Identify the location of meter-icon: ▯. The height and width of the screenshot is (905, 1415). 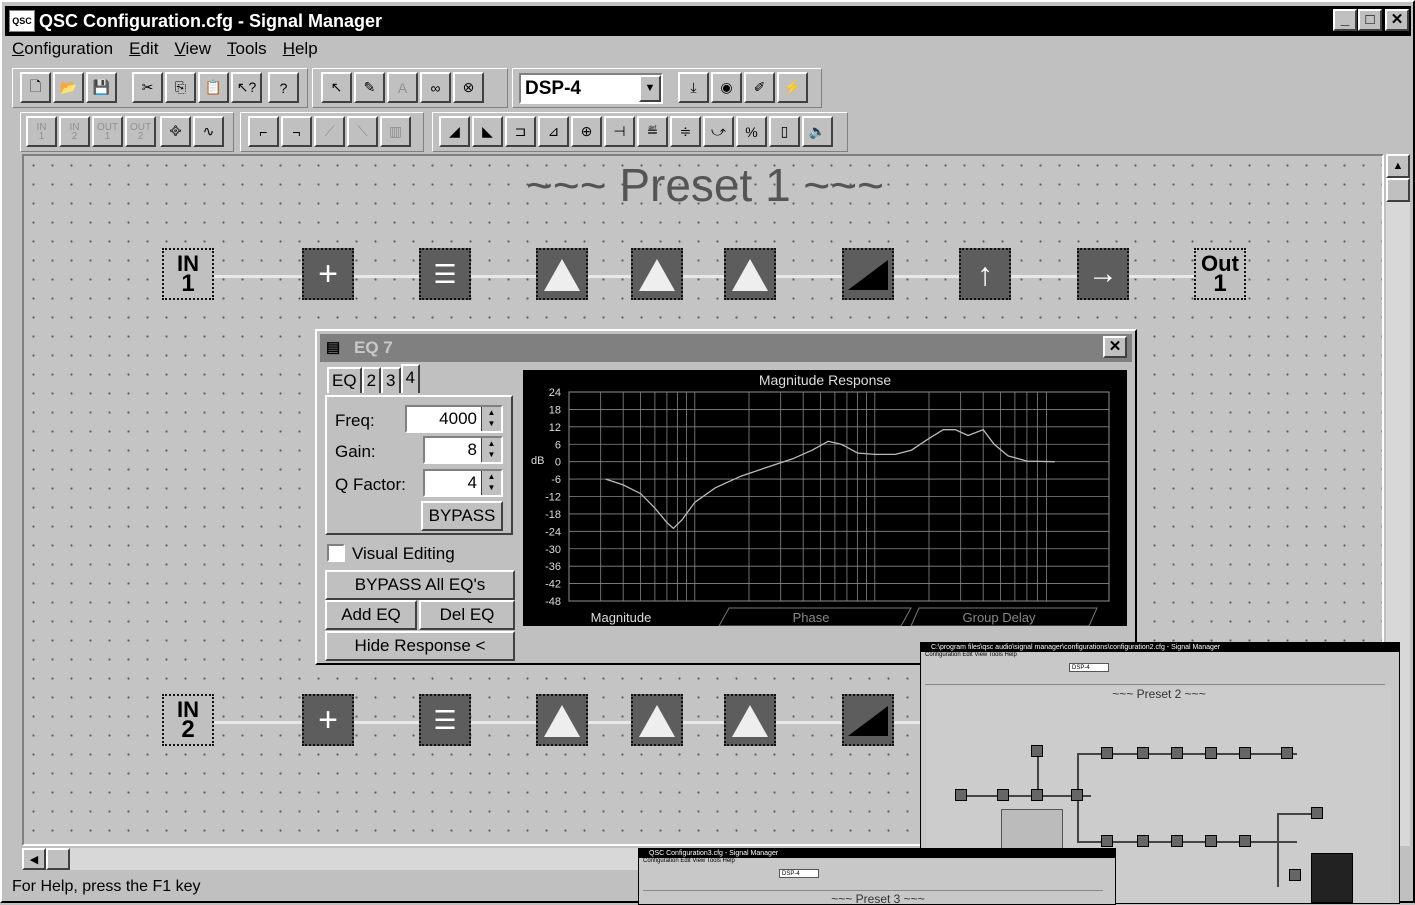
(784, 131).